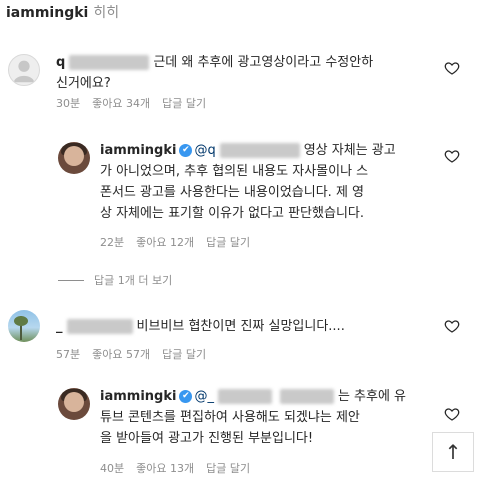 This screenshot has width=480, height=480. Describe the element at coordinates (349, 150) in the screenshot. I see `comment-2-line1: 영상 자체는 광고` at that location.